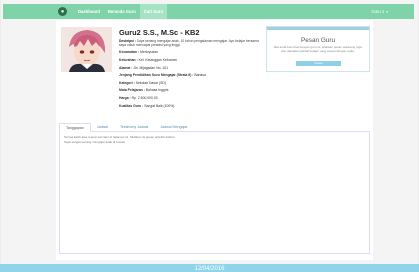 The image size is (419, 272). What do you see at coordinates (102, 127) in the screenshot?
I see `tab-jadwal: Jadwal` at bounding box center [102, 127].